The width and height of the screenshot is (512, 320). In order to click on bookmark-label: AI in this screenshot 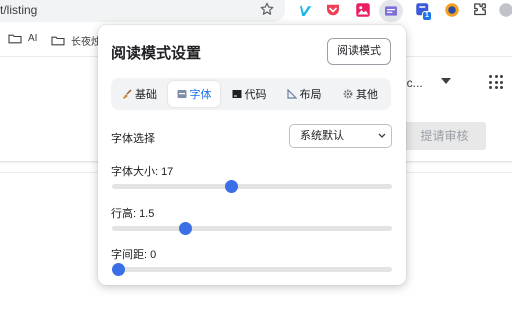, I will do `click(33, 38)`.